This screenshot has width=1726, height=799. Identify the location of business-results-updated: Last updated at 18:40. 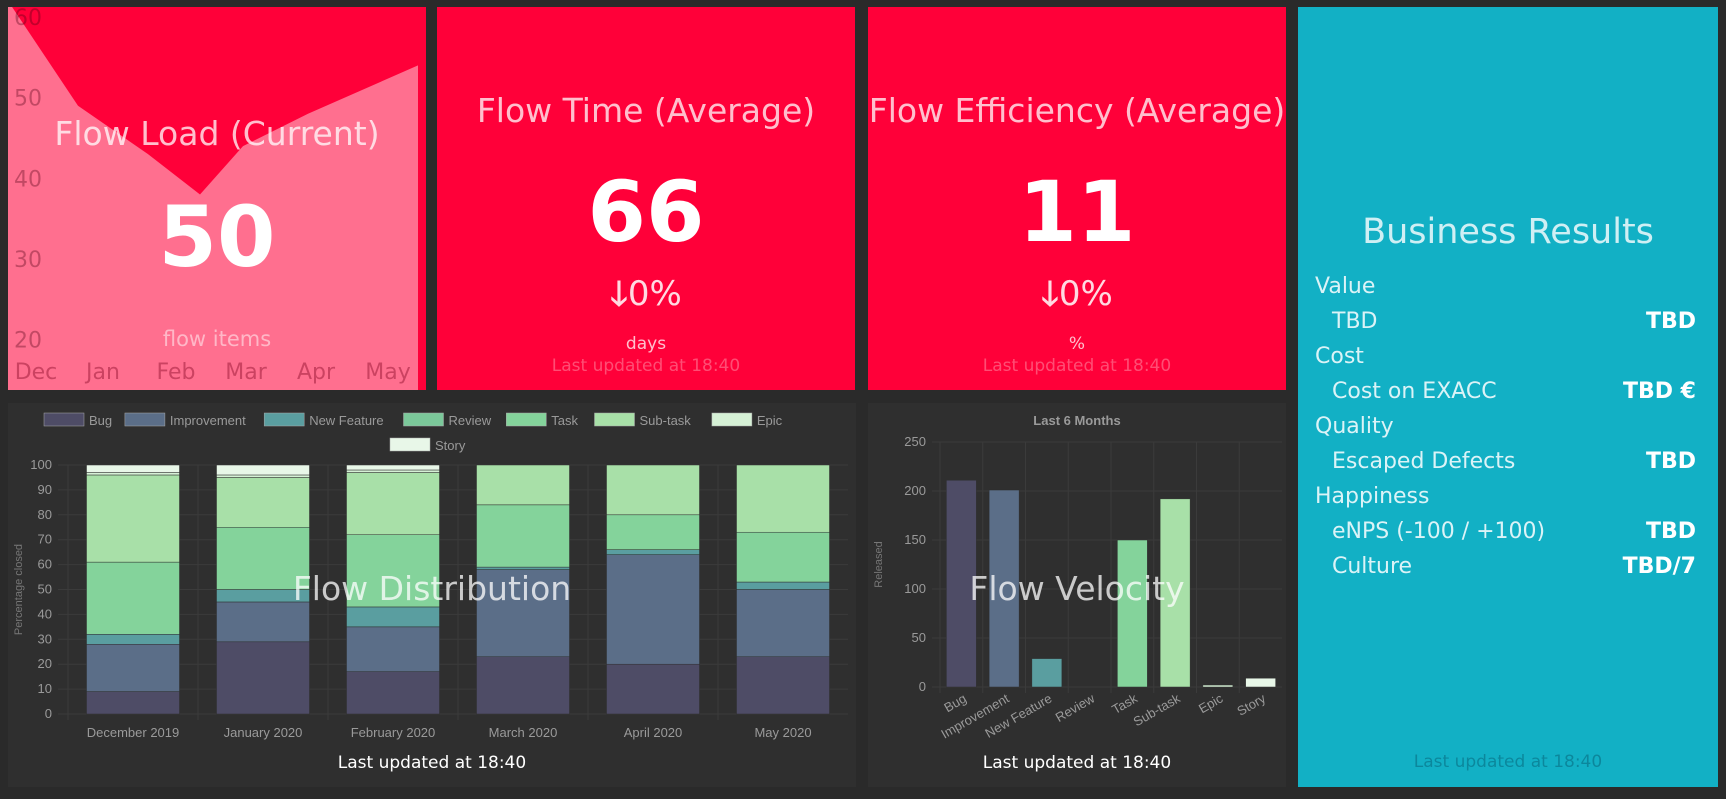
(1508, 762).